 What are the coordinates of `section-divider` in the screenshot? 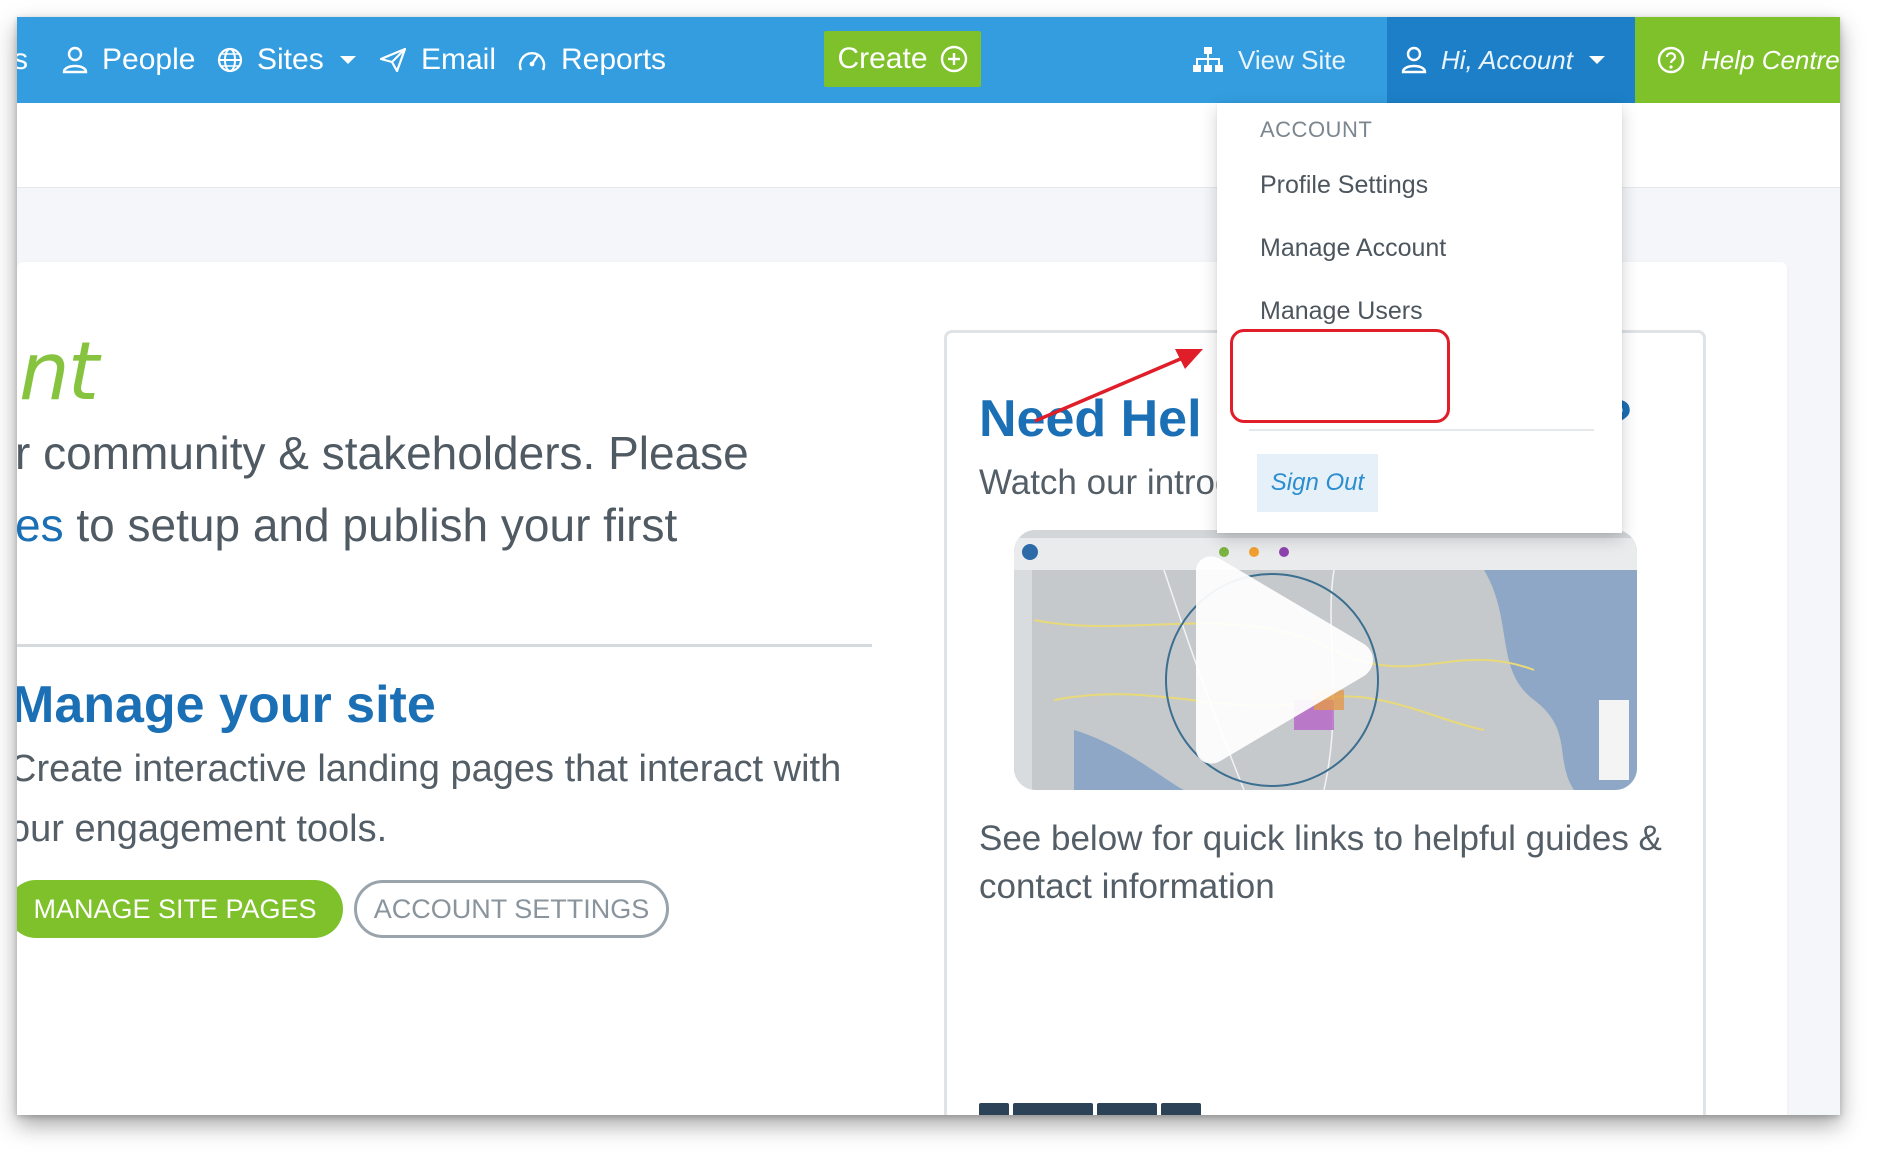 It's located at (444, 645).